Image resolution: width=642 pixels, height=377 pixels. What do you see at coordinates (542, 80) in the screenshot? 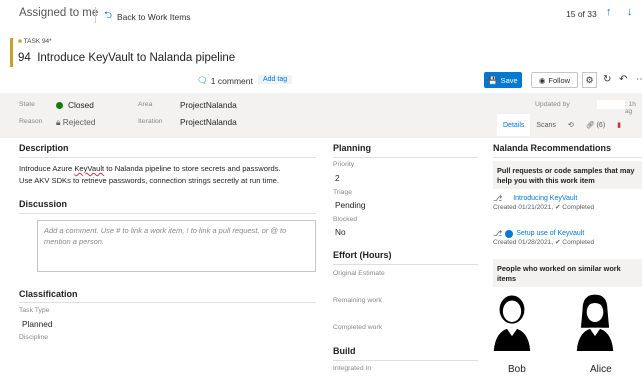
I see `eye-icon: ◉` at bounding box center [542, 80].